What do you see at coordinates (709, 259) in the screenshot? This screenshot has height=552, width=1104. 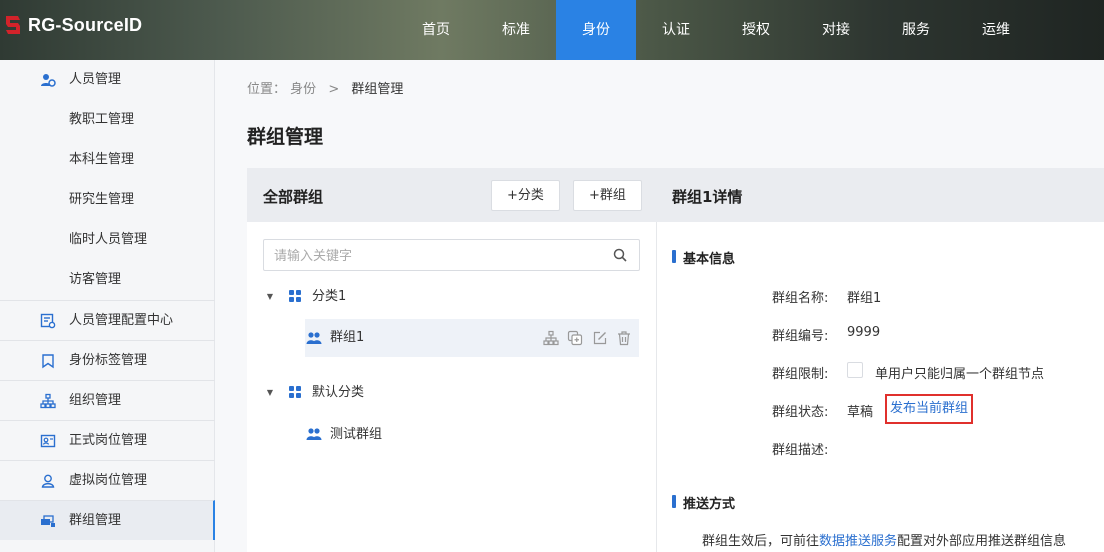 I see `basic-info-title: 基本信息` at bounding box center [709, 259].